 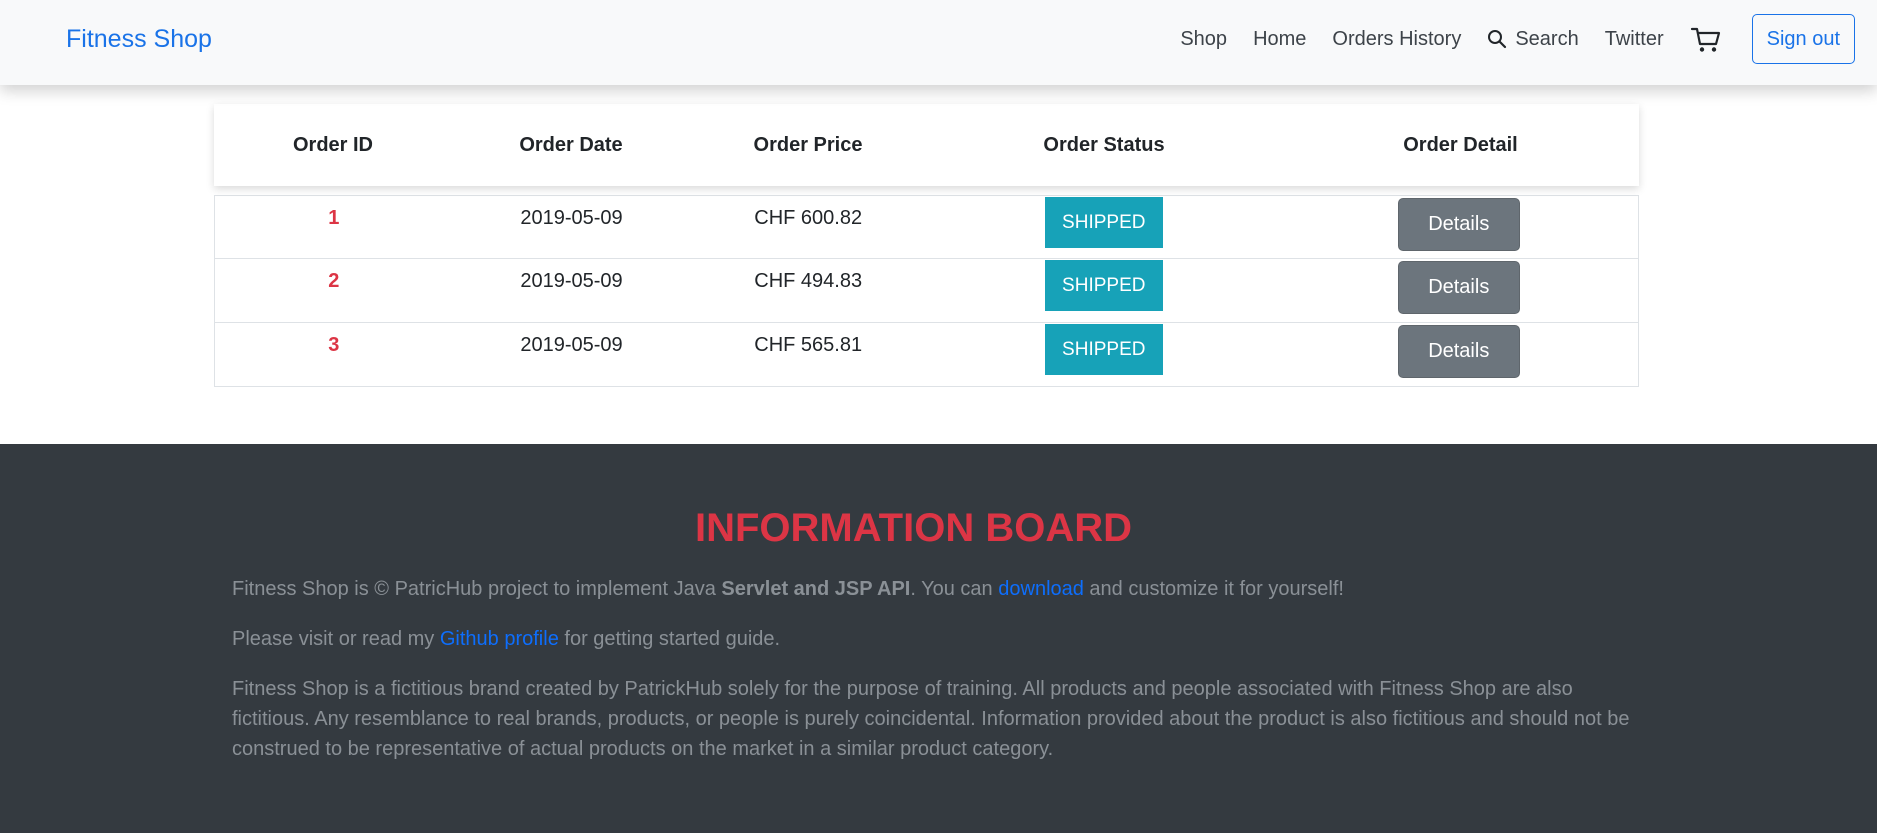 I want to click on nav-search: Search, so click(x=1533, y=39).